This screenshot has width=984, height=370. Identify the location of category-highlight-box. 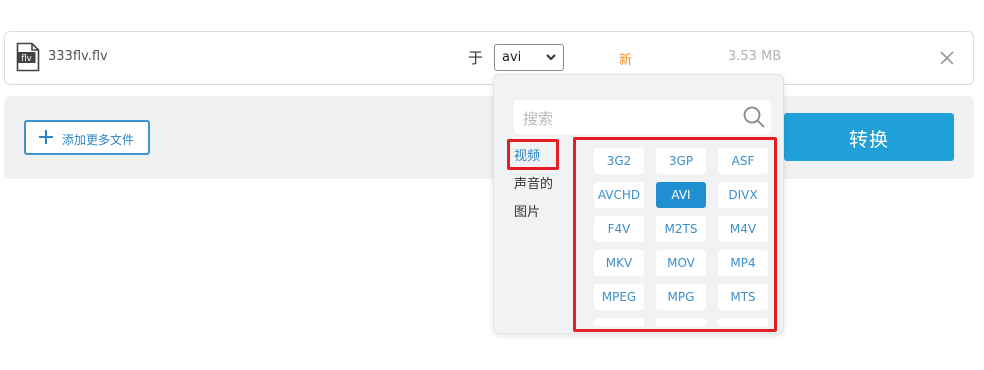
(533, 154).